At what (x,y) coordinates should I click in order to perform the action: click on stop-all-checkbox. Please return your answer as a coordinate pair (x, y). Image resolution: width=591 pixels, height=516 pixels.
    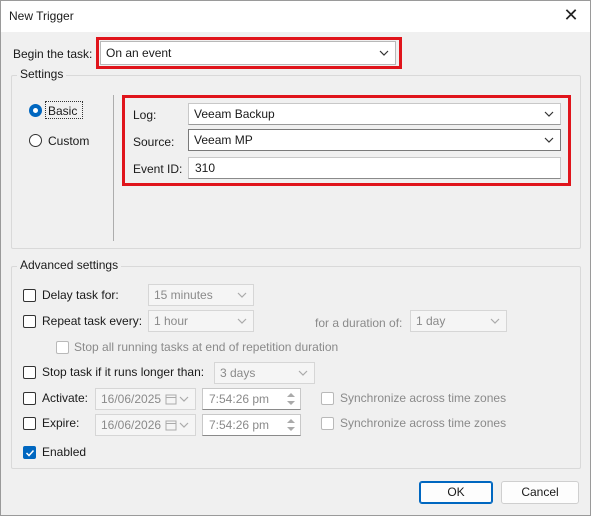
    Looking at the image, I should click on (62, 347).